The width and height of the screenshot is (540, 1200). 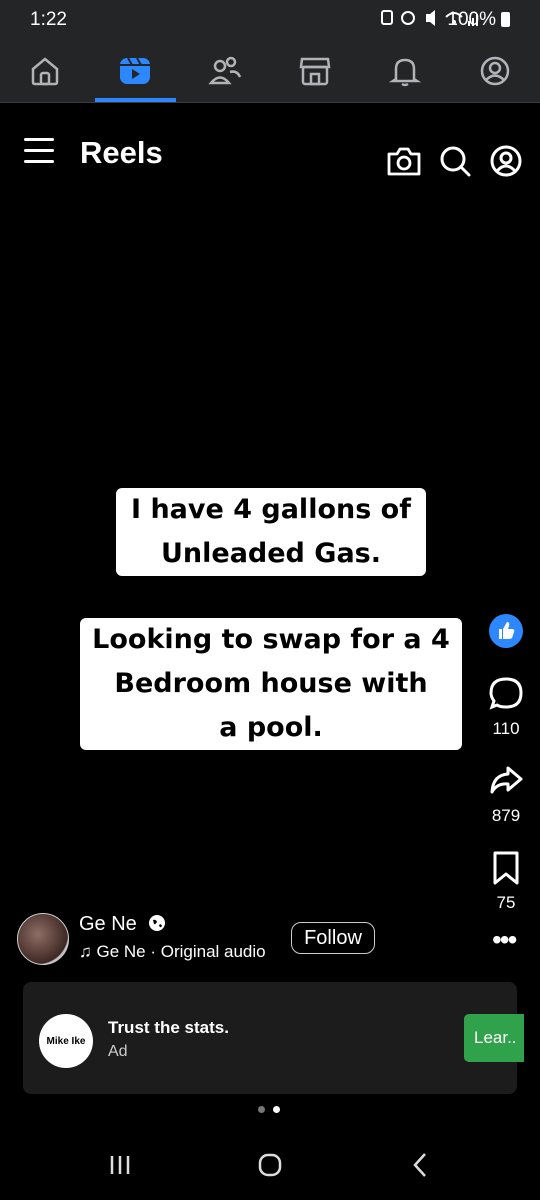 What do you see at coordinates (506, 782) in the screenshot?
I see `share-icon` at bounding box center [506, 782].